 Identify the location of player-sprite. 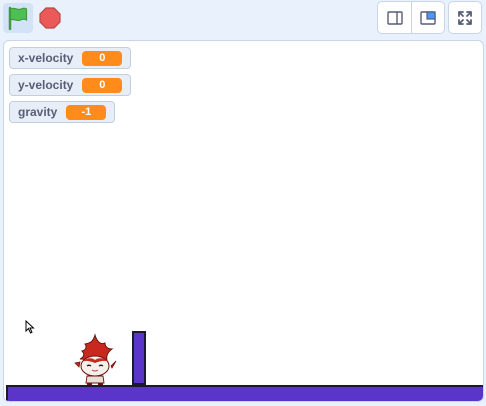
(95, 360).